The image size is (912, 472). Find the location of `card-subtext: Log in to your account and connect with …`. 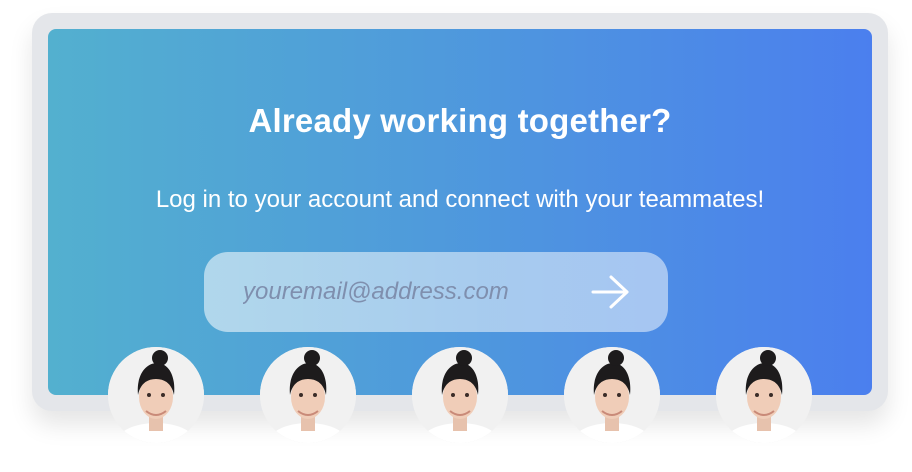

card-subtext: Log in to your account and connect with … is located at coordinates (460, 199).